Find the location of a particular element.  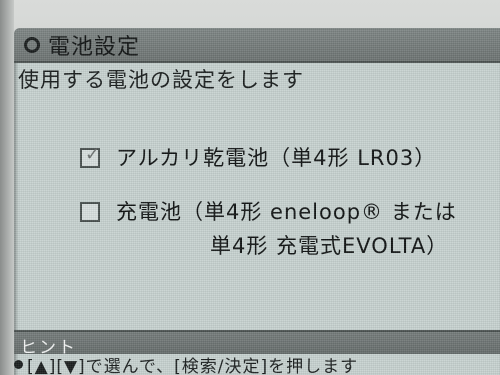

checkbox-rechargeable is located at coordinates (90, 212).